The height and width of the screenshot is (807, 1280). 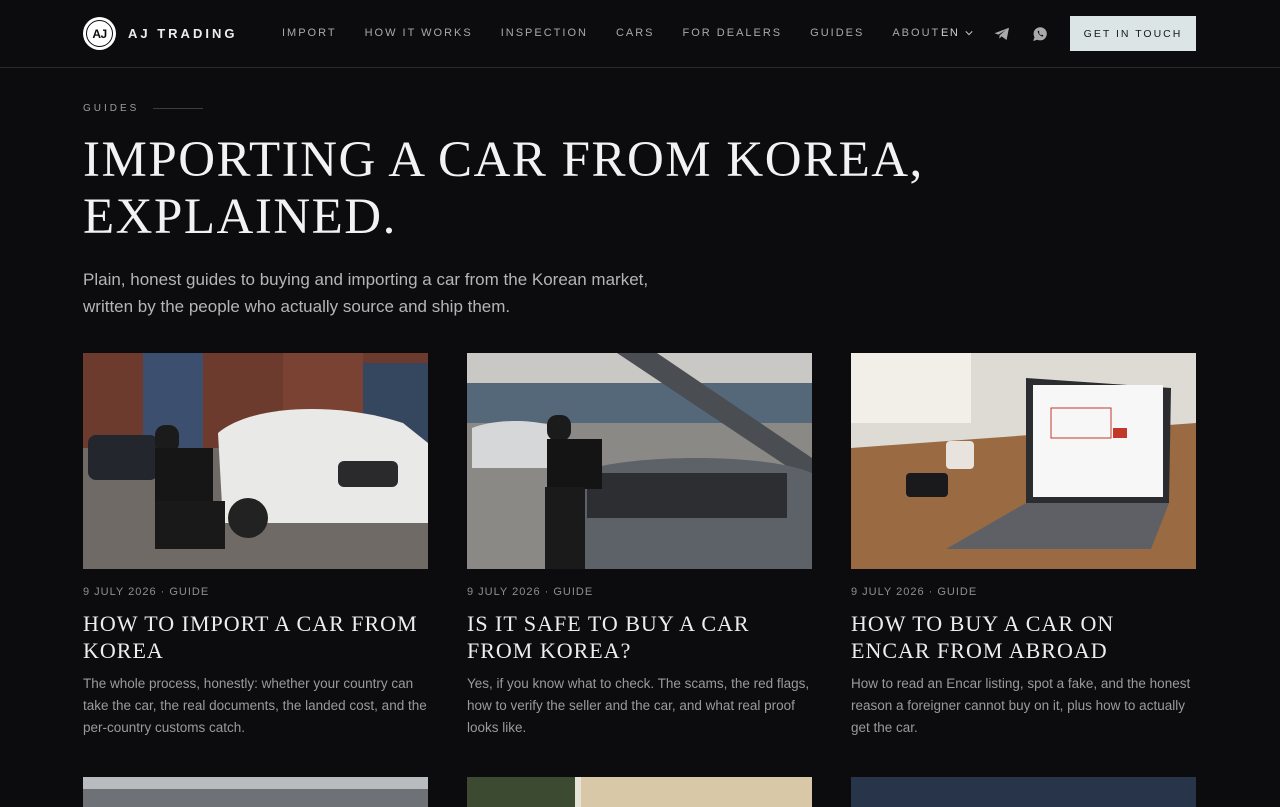 What do you see at coordinates (143, 108) in the screenshot?
I see `section-kicker: GUIDES` at bounding box center [143, 108].